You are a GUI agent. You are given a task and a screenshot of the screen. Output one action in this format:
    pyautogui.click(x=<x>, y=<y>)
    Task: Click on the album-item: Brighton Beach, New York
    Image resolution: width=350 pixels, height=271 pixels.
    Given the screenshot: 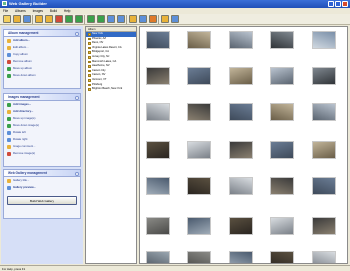 What is the action you would take?
    pyautogui.click(x=111, y=89)
    